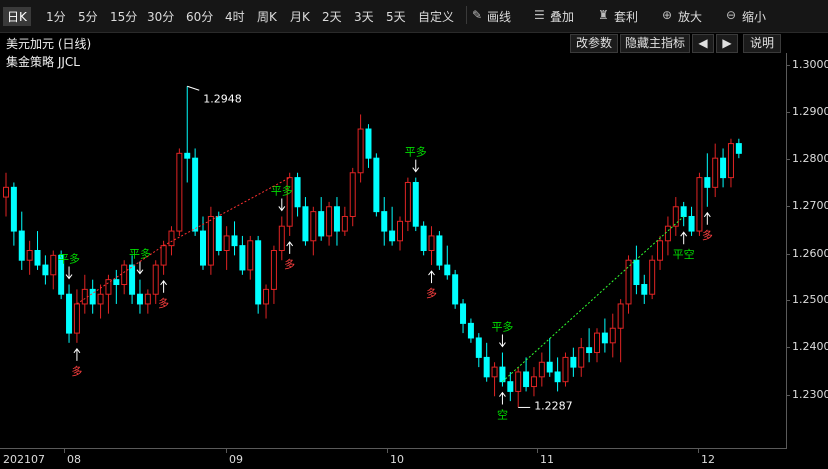 The height and width of the screenshot is (469, 828). What do you see at coordinates (436, 16) in the screenshot?
I see `period-tab-custom: 自定义` at bounding box center [436, 16].